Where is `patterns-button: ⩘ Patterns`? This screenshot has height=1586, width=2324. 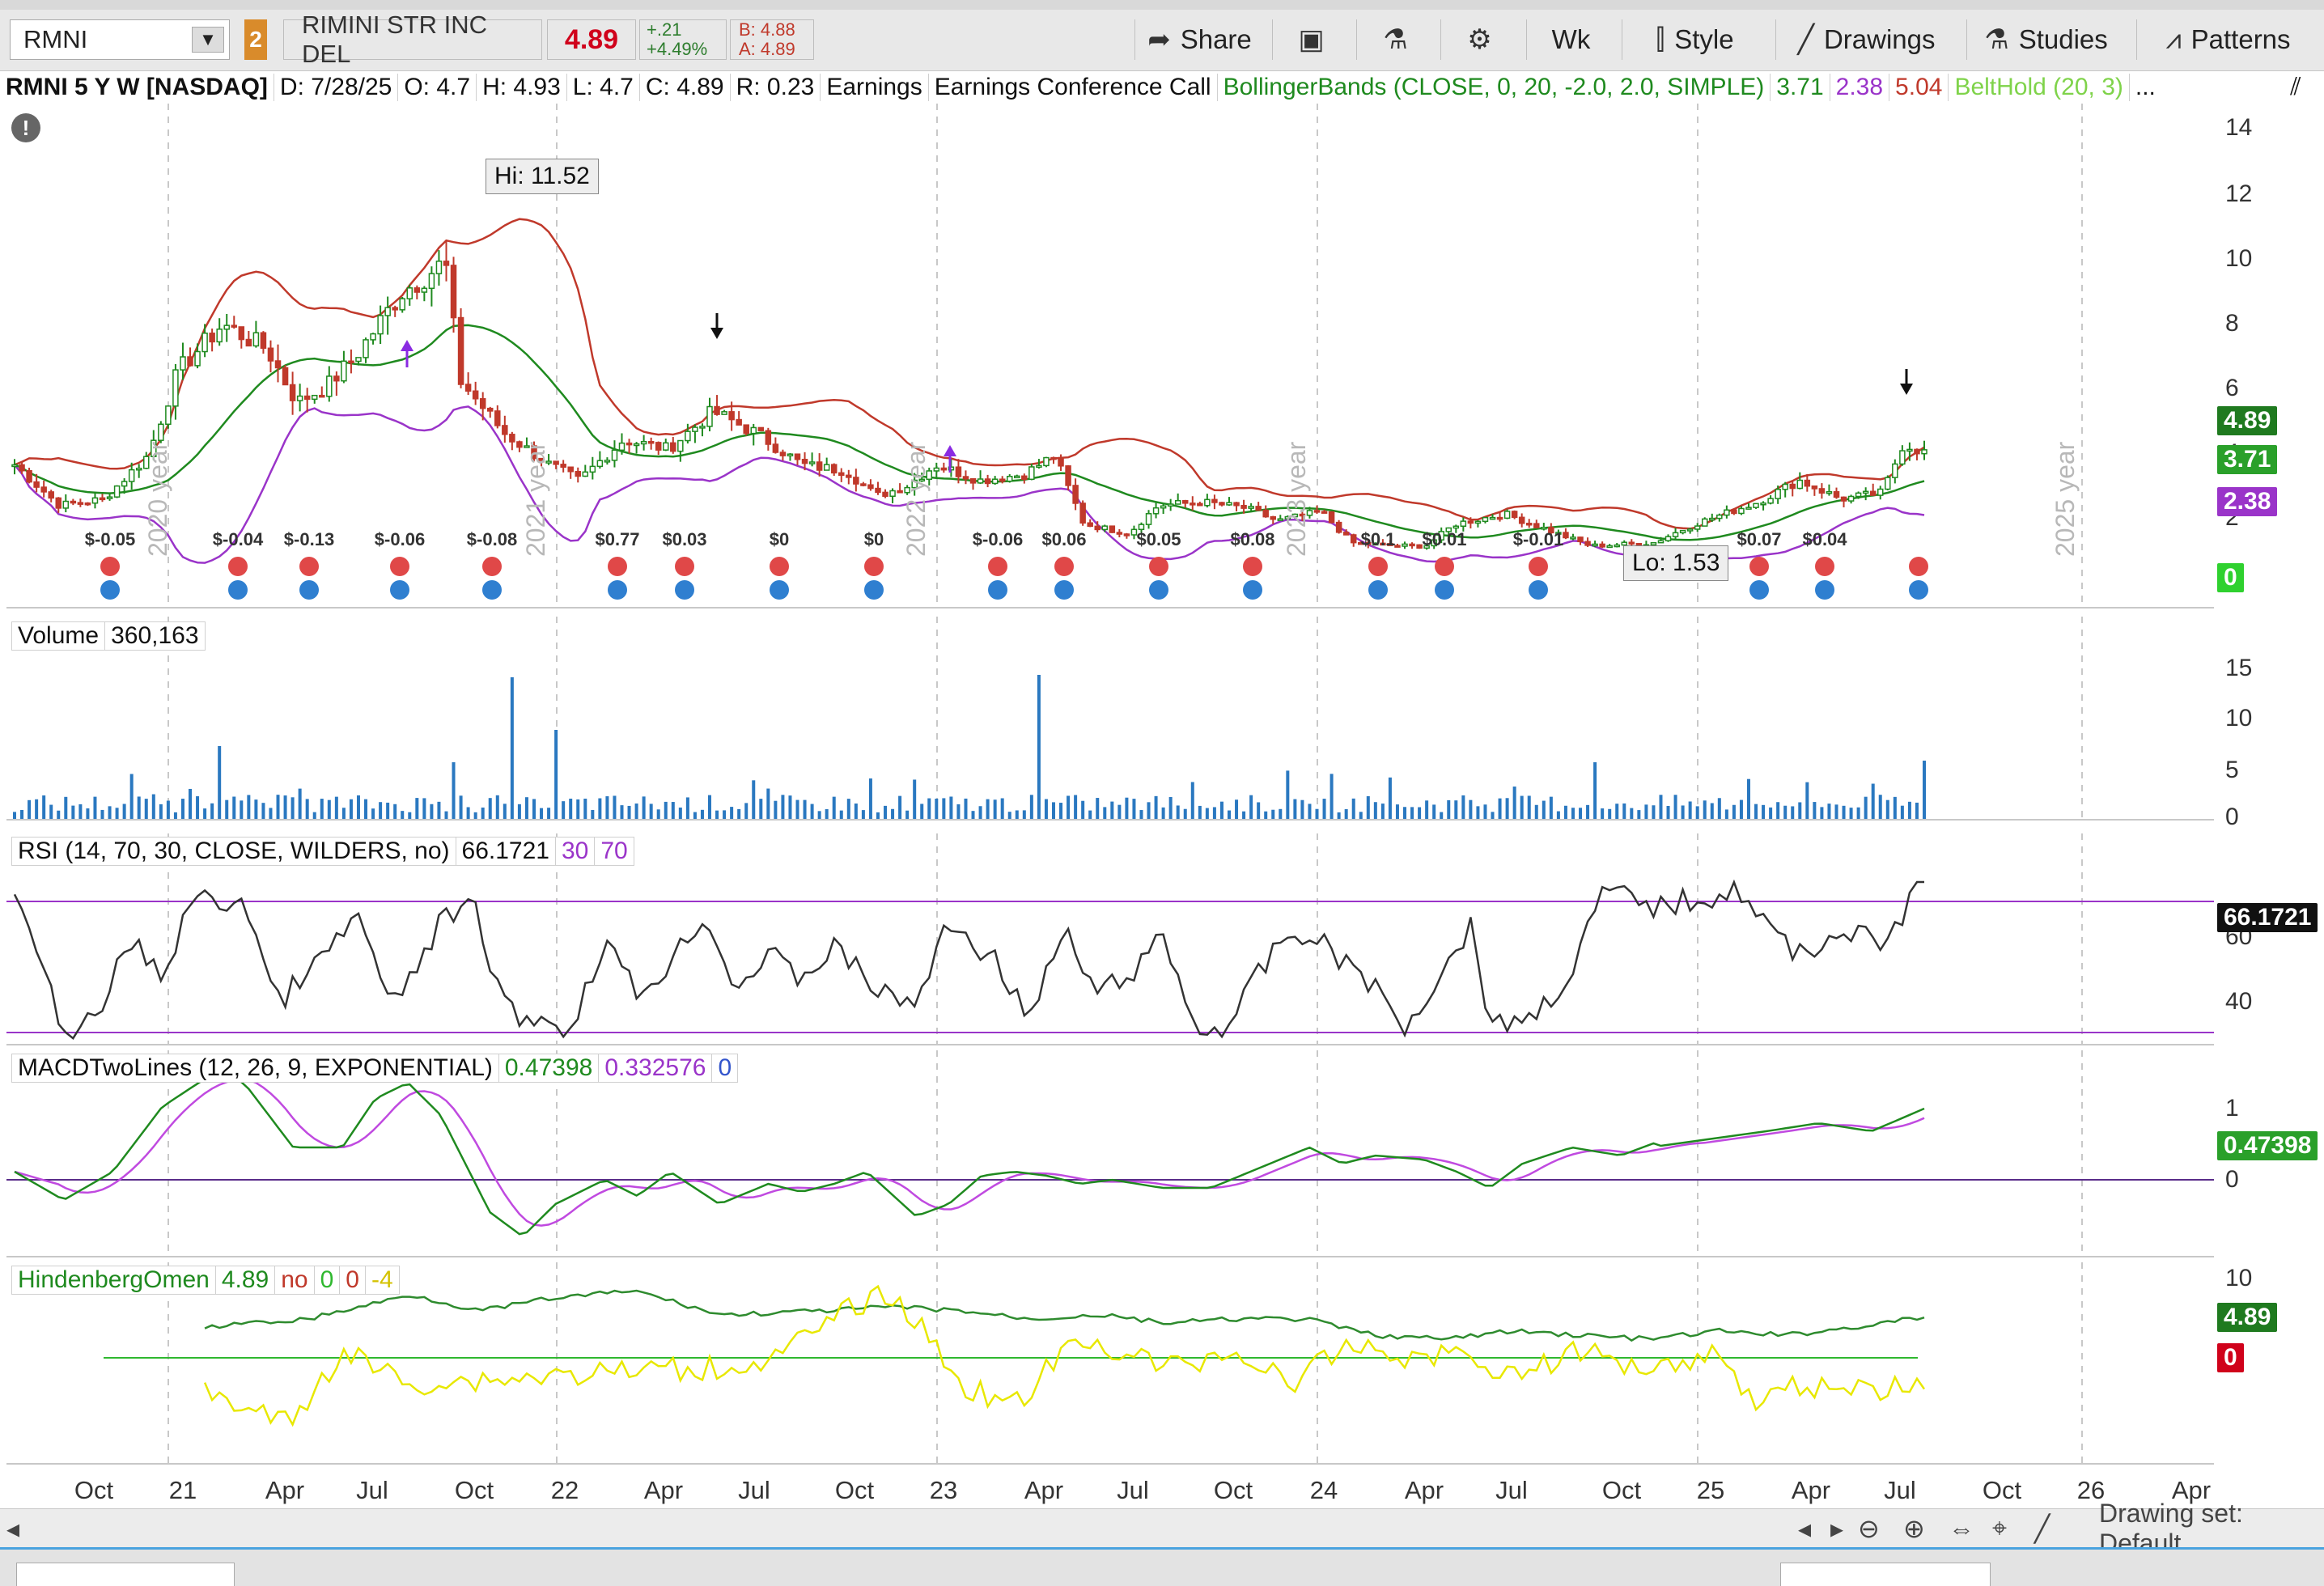 patterns-button: ⩘ Patterns is located at coordinates (2227, 39).